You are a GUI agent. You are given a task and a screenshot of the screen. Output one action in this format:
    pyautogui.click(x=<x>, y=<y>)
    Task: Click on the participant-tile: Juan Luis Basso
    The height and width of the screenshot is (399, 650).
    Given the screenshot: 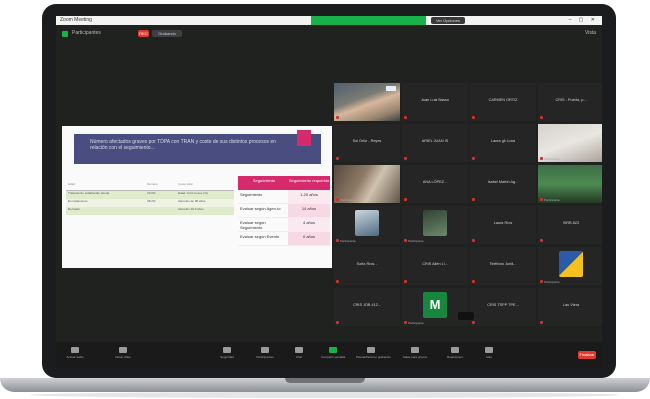 What is the action you would take?
    pyautogui.click(x=435, y=102)
    